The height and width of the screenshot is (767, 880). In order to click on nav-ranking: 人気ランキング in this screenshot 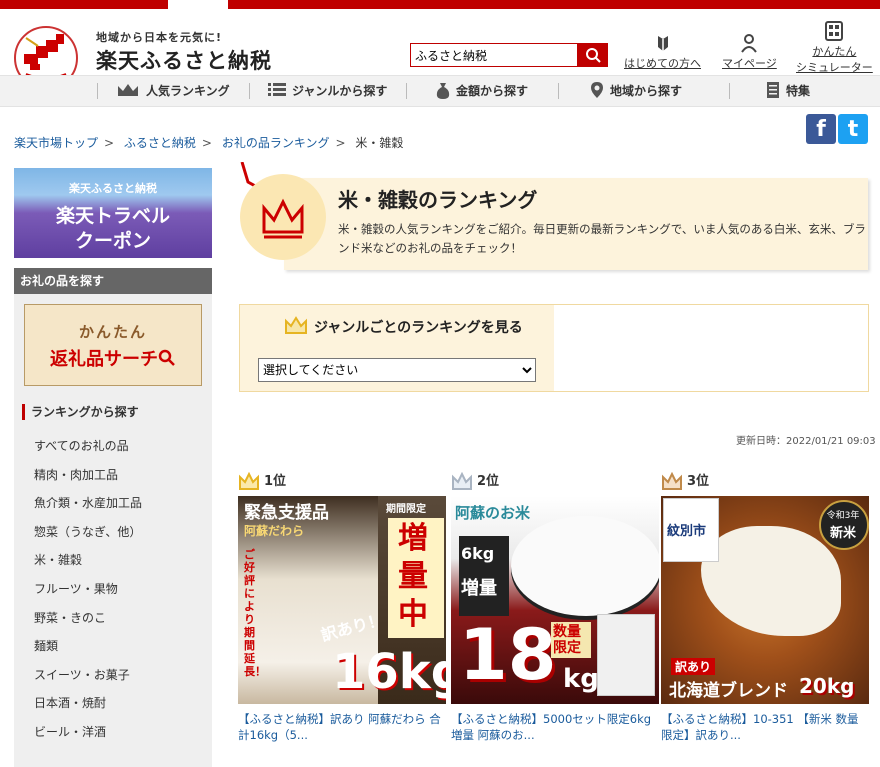, I will do `click(173, 91)`.